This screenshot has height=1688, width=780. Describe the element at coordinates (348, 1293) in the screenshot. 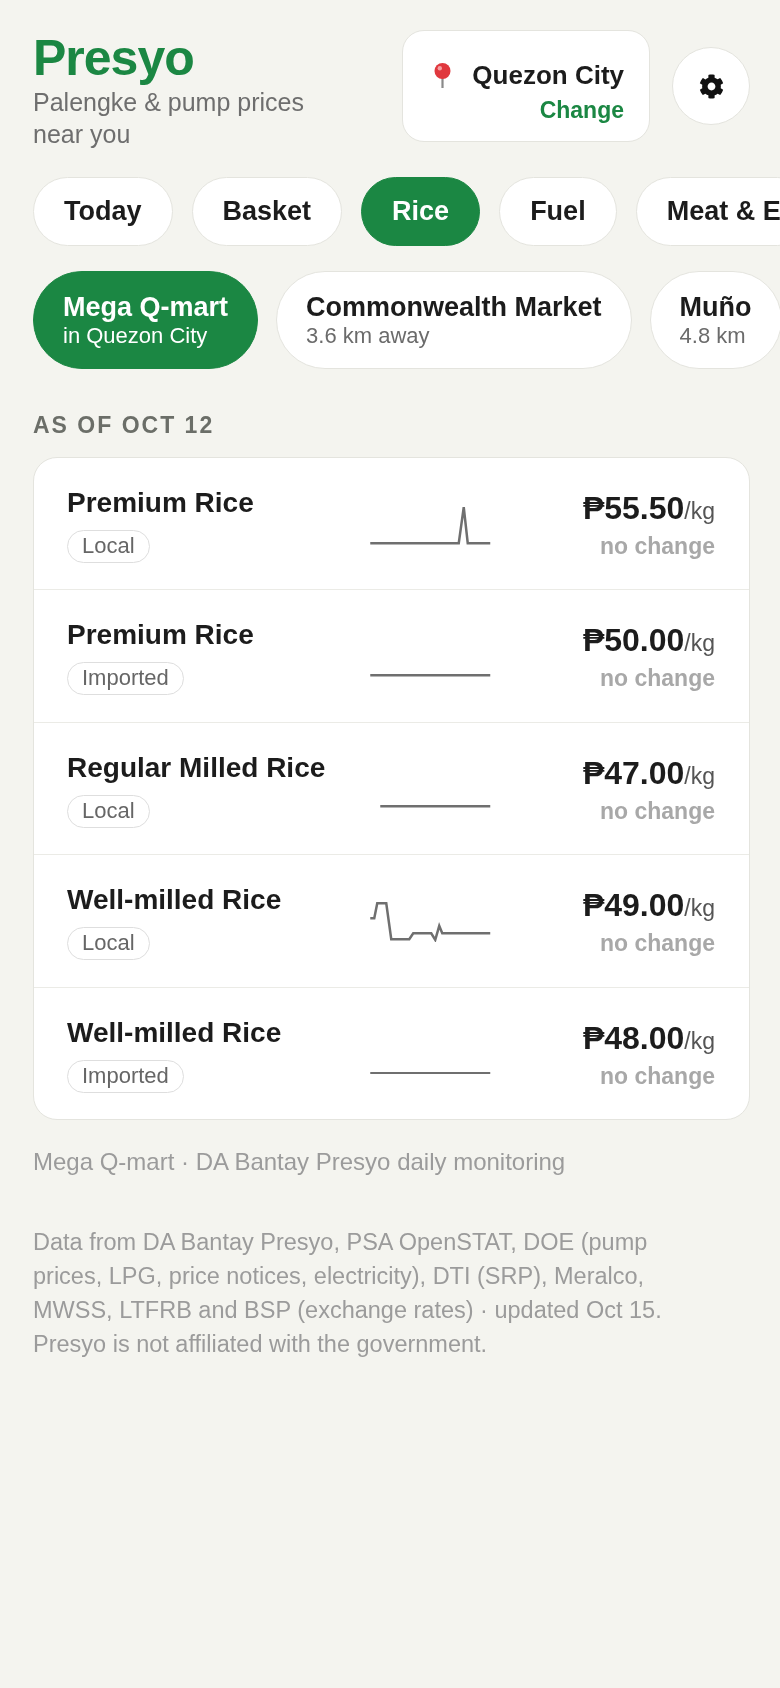

I see `disclaimer-text: Data from DA Bantay Presyo, PSA OpenSTAT, DOE (pump prices, LPG, price notices, electricity), DTI (SRP), Meralco, MWSS, LTFRB and BSP (exchange rates) · updated Oct 15. Presyo is not affiliated with the government.` at that location.